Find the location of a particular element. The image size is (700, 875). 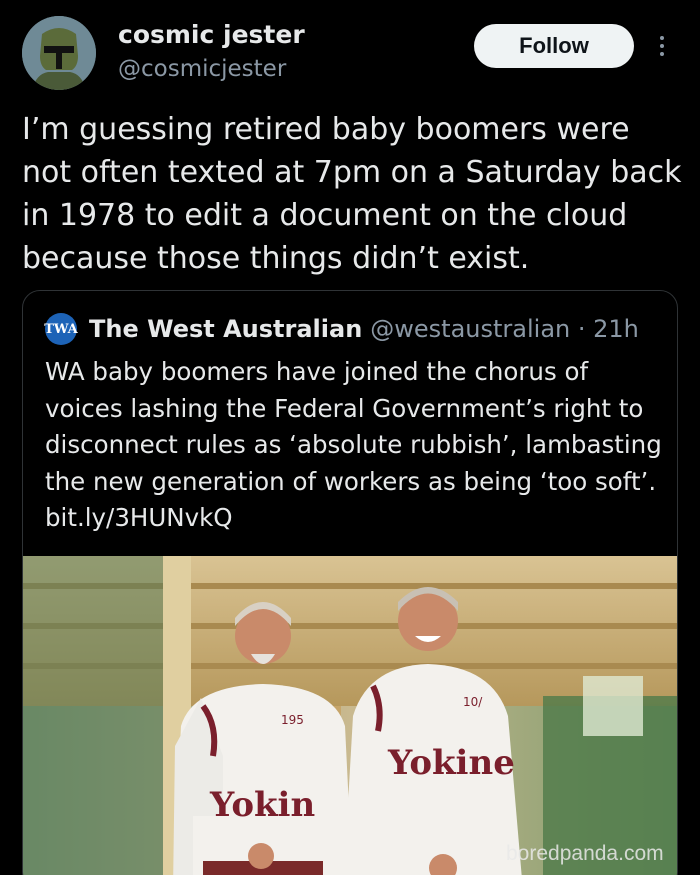

shirt-text-left: Yokin is located at coordinates (262, 805).